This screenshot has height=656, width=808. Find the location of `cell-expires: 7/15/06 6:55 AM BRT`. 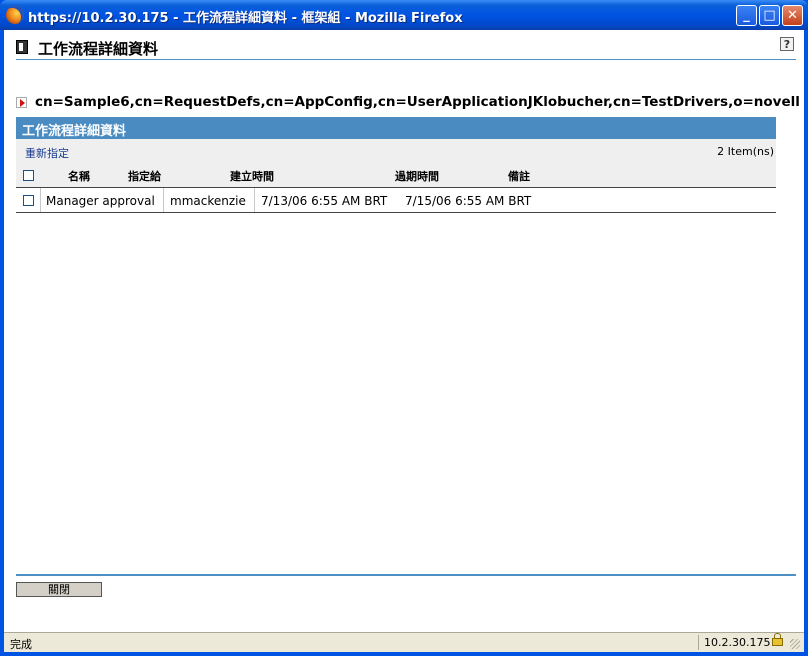

cell-expires: 7/15/06 6:55 AM BRT is located at coordinates (468, 201).